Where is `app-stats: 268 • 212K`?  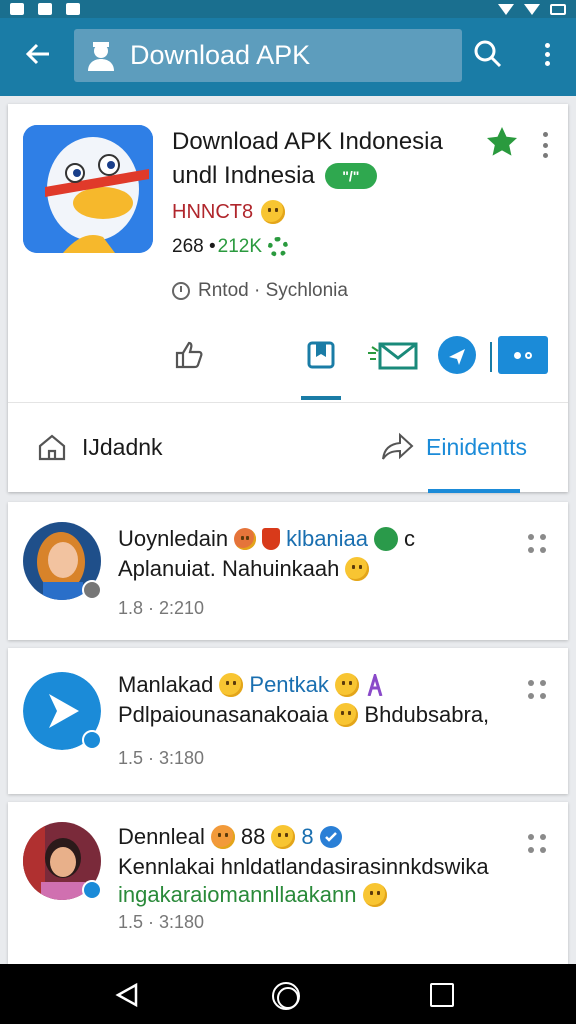 app-stats: 268 • 212K is located at coordinates (230, 247).